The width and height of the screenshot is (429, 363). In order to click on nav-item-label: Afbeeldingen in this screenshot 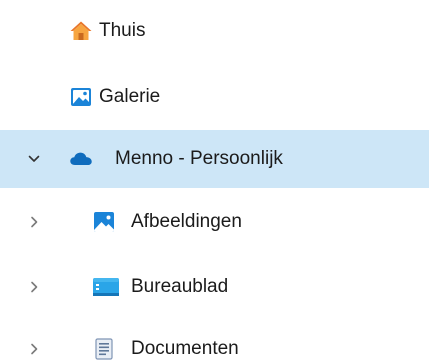, I will do `click(186, 221)`.